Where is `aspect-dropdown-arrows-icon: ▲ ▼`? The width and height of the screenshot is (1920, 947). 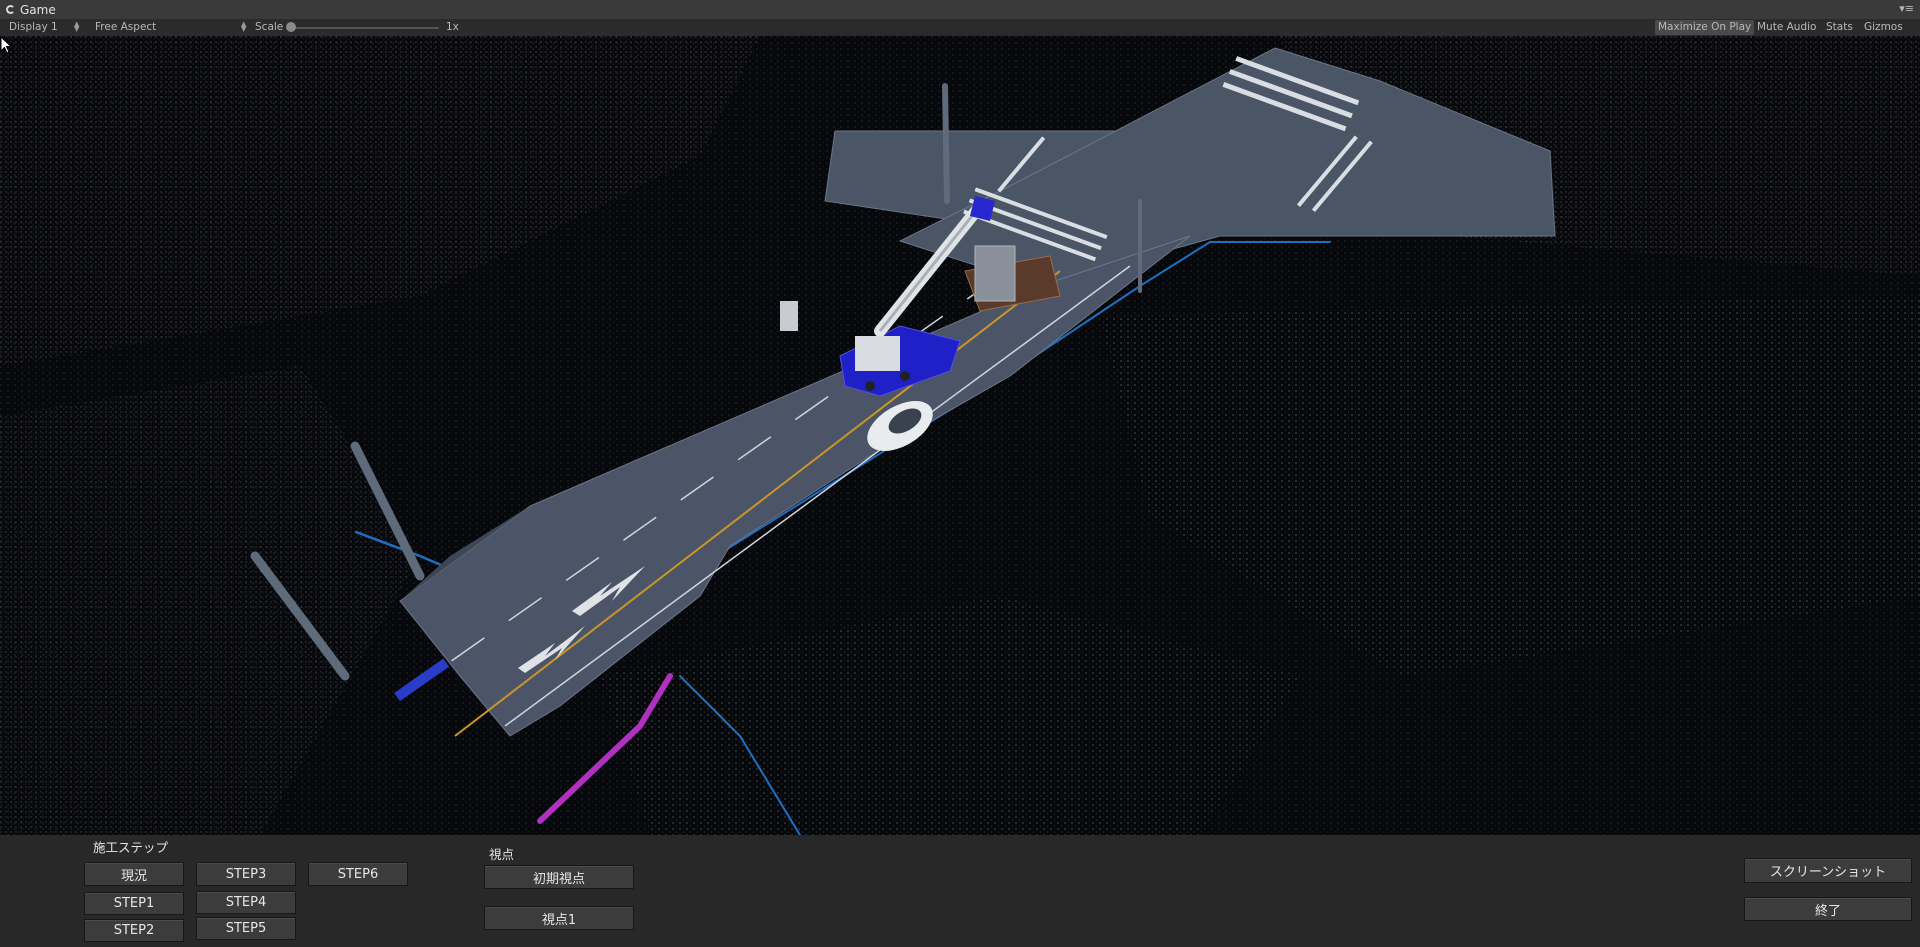
aspect-dropdown-arrows-icon: ▲ ▼ is located at coordinates (244, 26).